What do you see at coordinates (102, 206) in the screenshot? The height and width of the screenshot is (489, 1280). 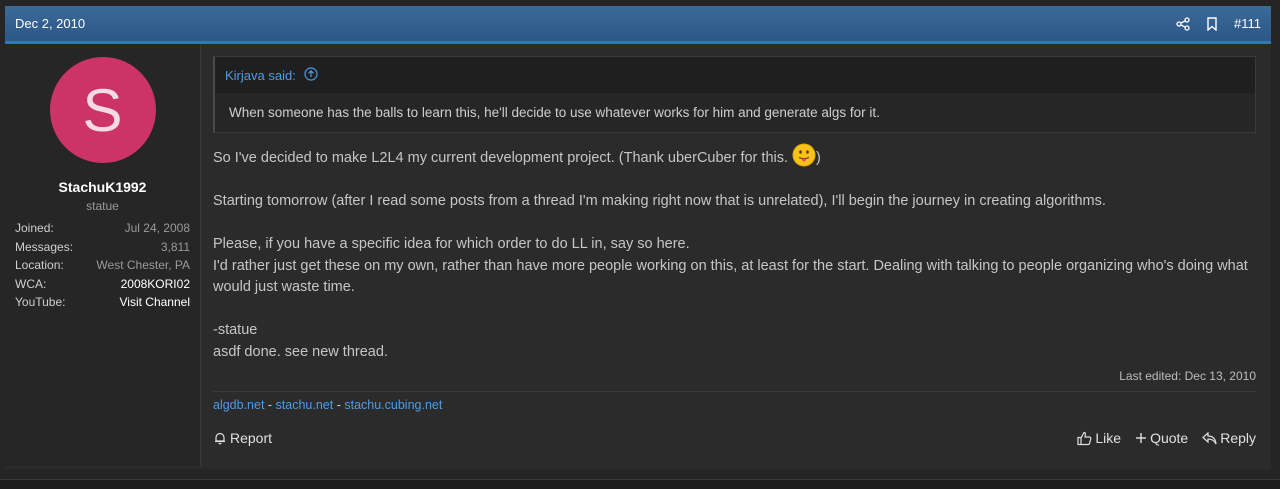 I see `user-title: statue` at bounding box center [102, 206].